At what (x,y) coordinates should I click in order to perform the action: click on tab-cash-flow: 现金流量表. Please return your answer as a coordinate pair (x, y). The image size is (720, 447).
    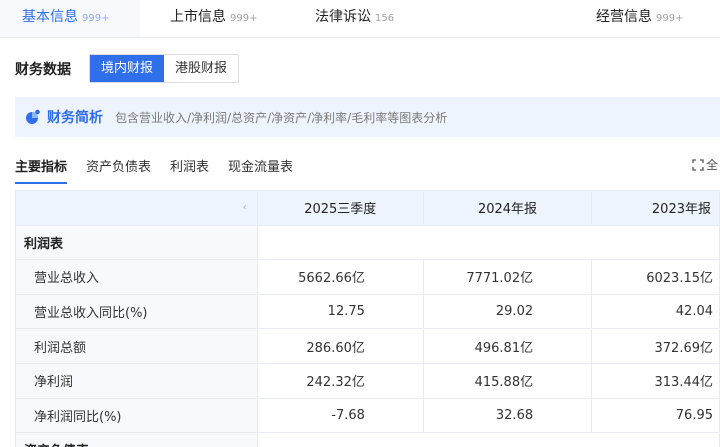
    Looking at the image, I should click on (260, 171).